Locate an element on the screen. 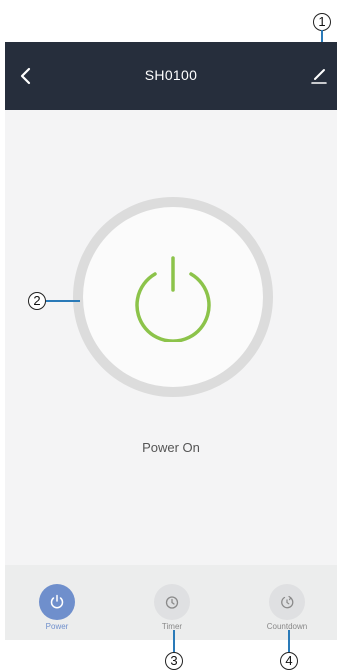 The image size is (337, 672). tab-timer: Timer is located at coordinates (172, 602).